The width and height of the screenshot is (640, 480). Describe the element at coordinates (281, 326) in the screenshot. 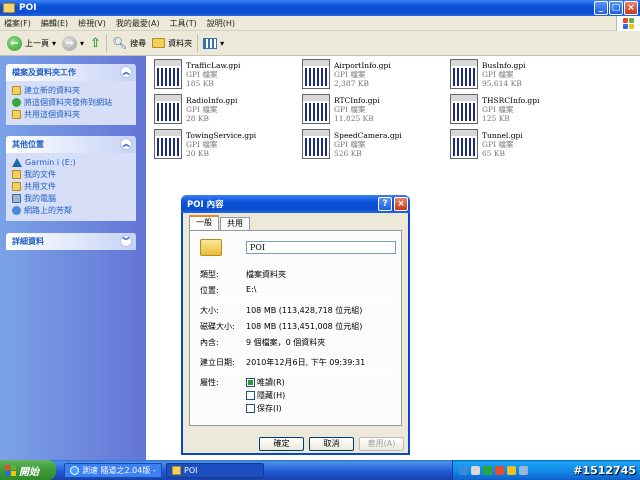

I see `prop-size-on-disk: 磁碟大小: 108 MB (113,451,008 位元組)` at that location.